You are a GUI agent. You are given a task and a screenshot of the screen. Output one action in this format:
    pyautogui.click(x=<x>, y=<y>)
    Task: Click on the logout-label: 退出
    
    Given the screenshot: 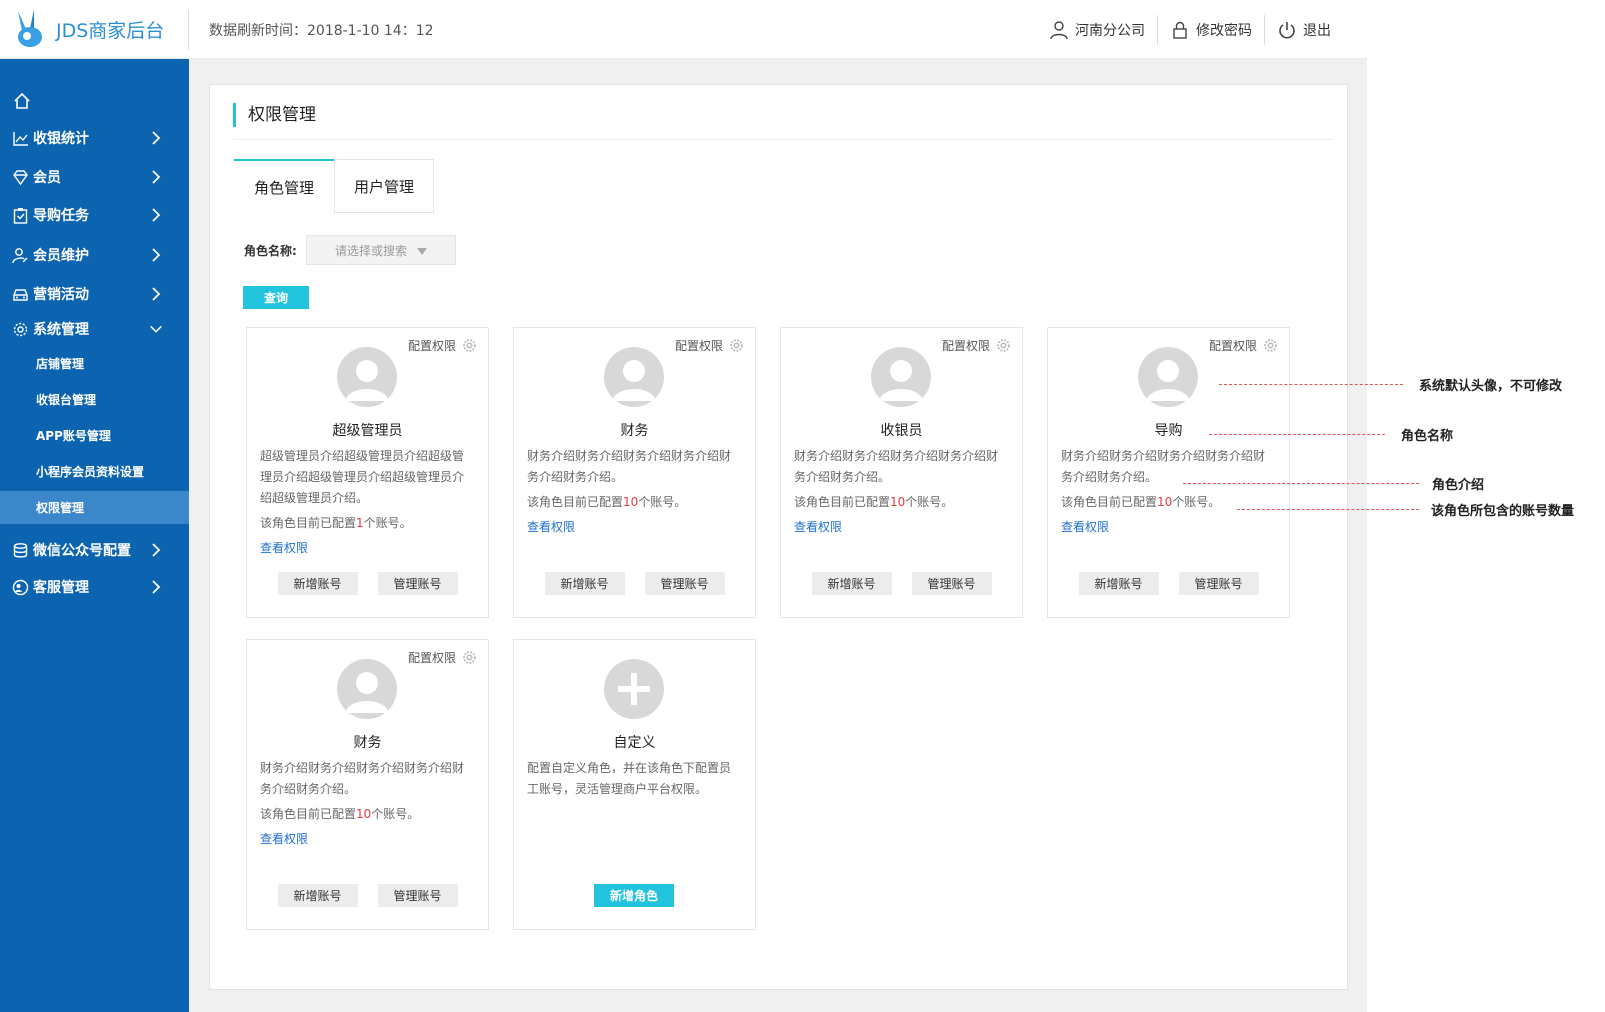 What is the action you would take?
    pyautogui.click(x=1317, y=31)
    